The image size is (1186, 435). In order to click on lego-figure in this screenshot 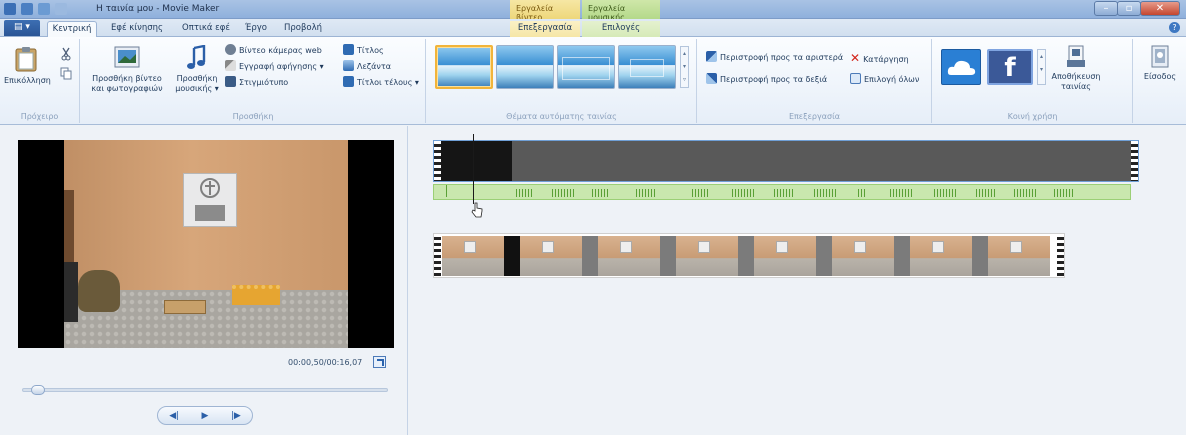, I will do `click(99, 291)`.